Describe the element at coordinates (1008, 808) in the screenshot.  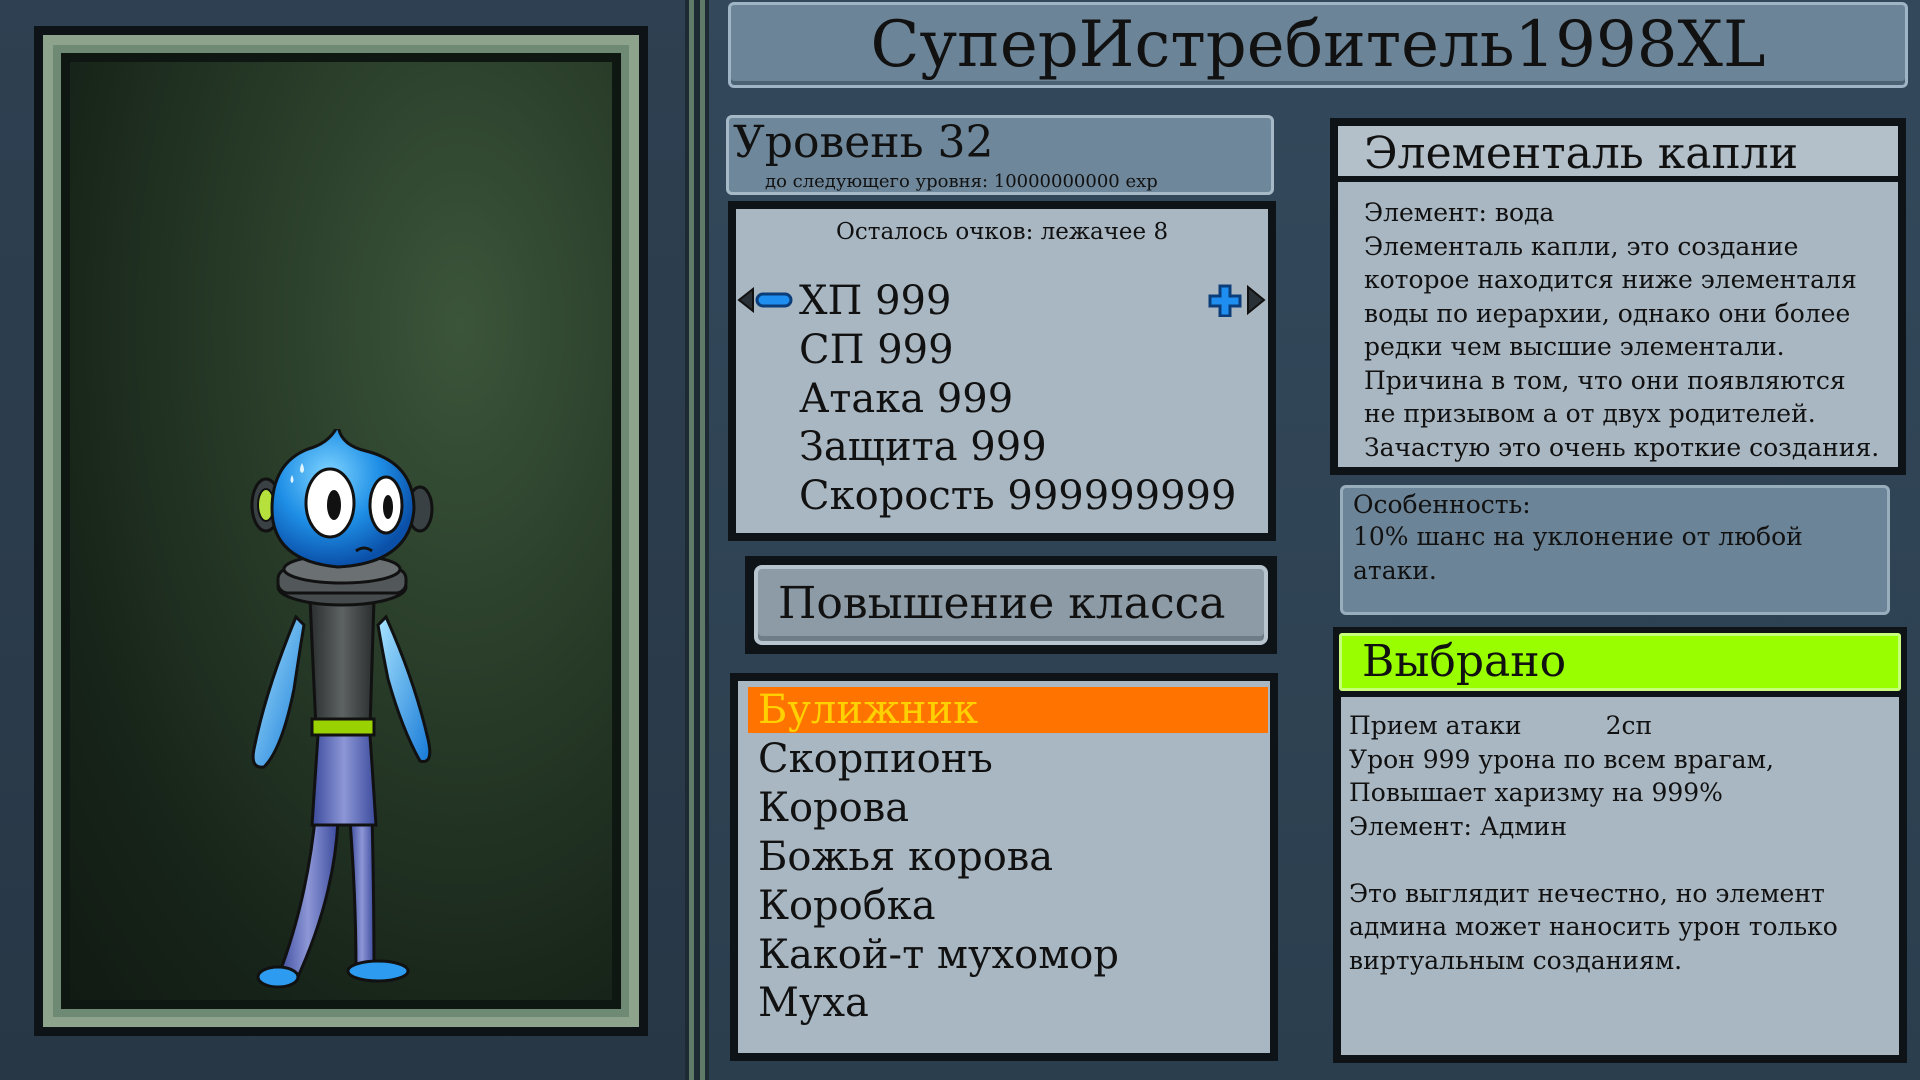
I see `class-item: Корова` at that location.